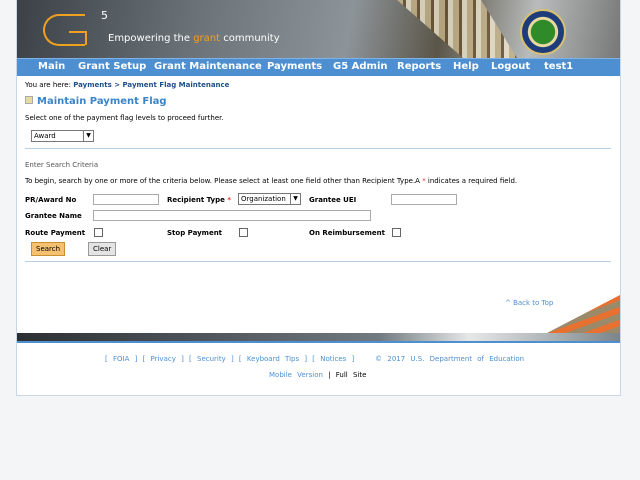 The width and height of the screenshot is (640, 480). What do you see at coordinates (450, 359) in the screenshot?
I see `footer-copyright: © 2017 U.S. Department of Education` at bounding box center [450, 359].